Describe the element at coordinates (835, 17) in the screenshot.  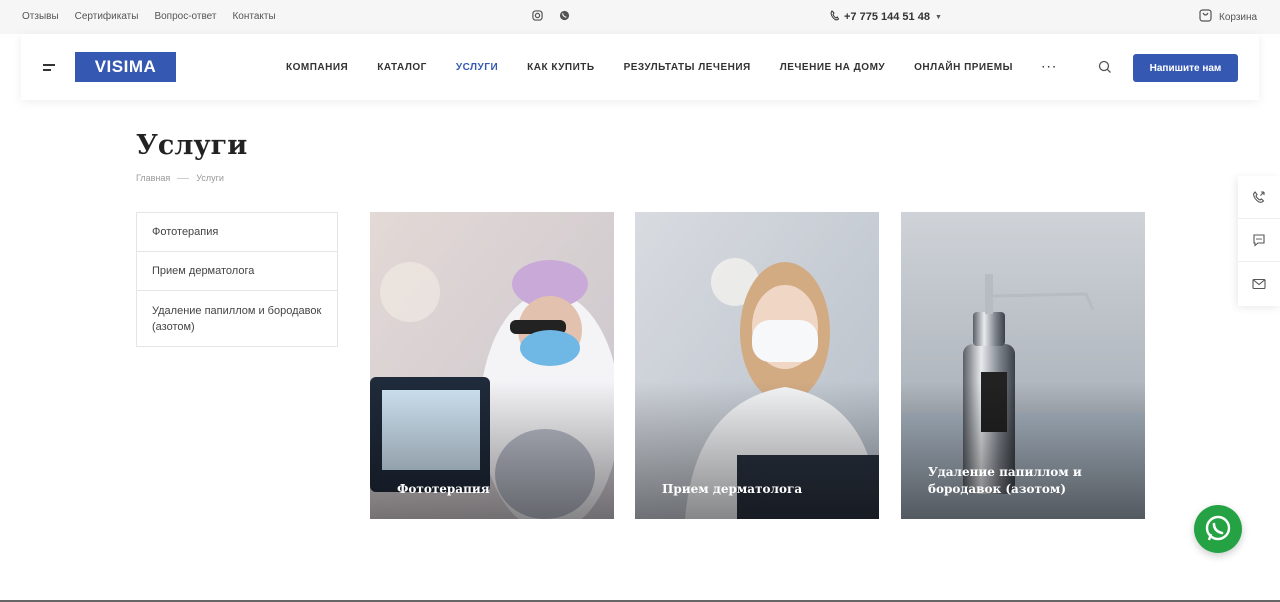
I see `phone-icon` at that location.